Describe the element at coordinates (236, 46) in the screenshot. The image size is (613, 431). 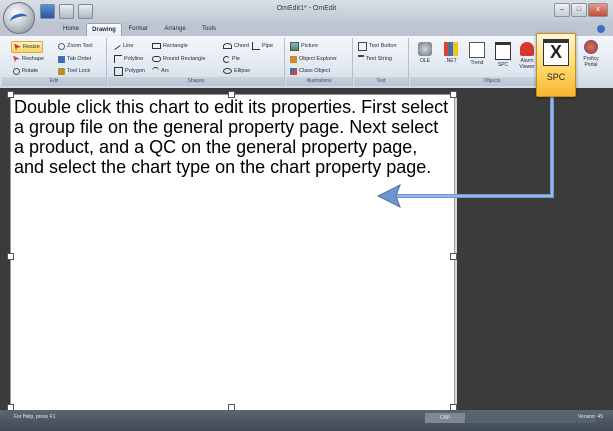
I see `chord-button: Chord` at that location.